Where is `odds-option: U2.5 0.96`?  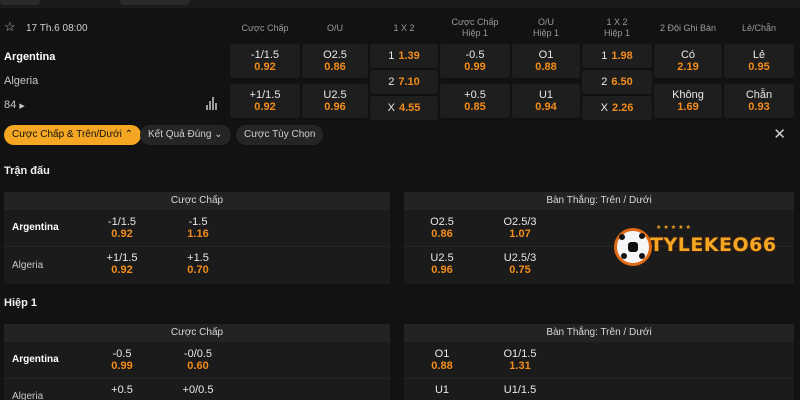 odds-option: U2.5 0.96 is located at coordinates (442, 264).